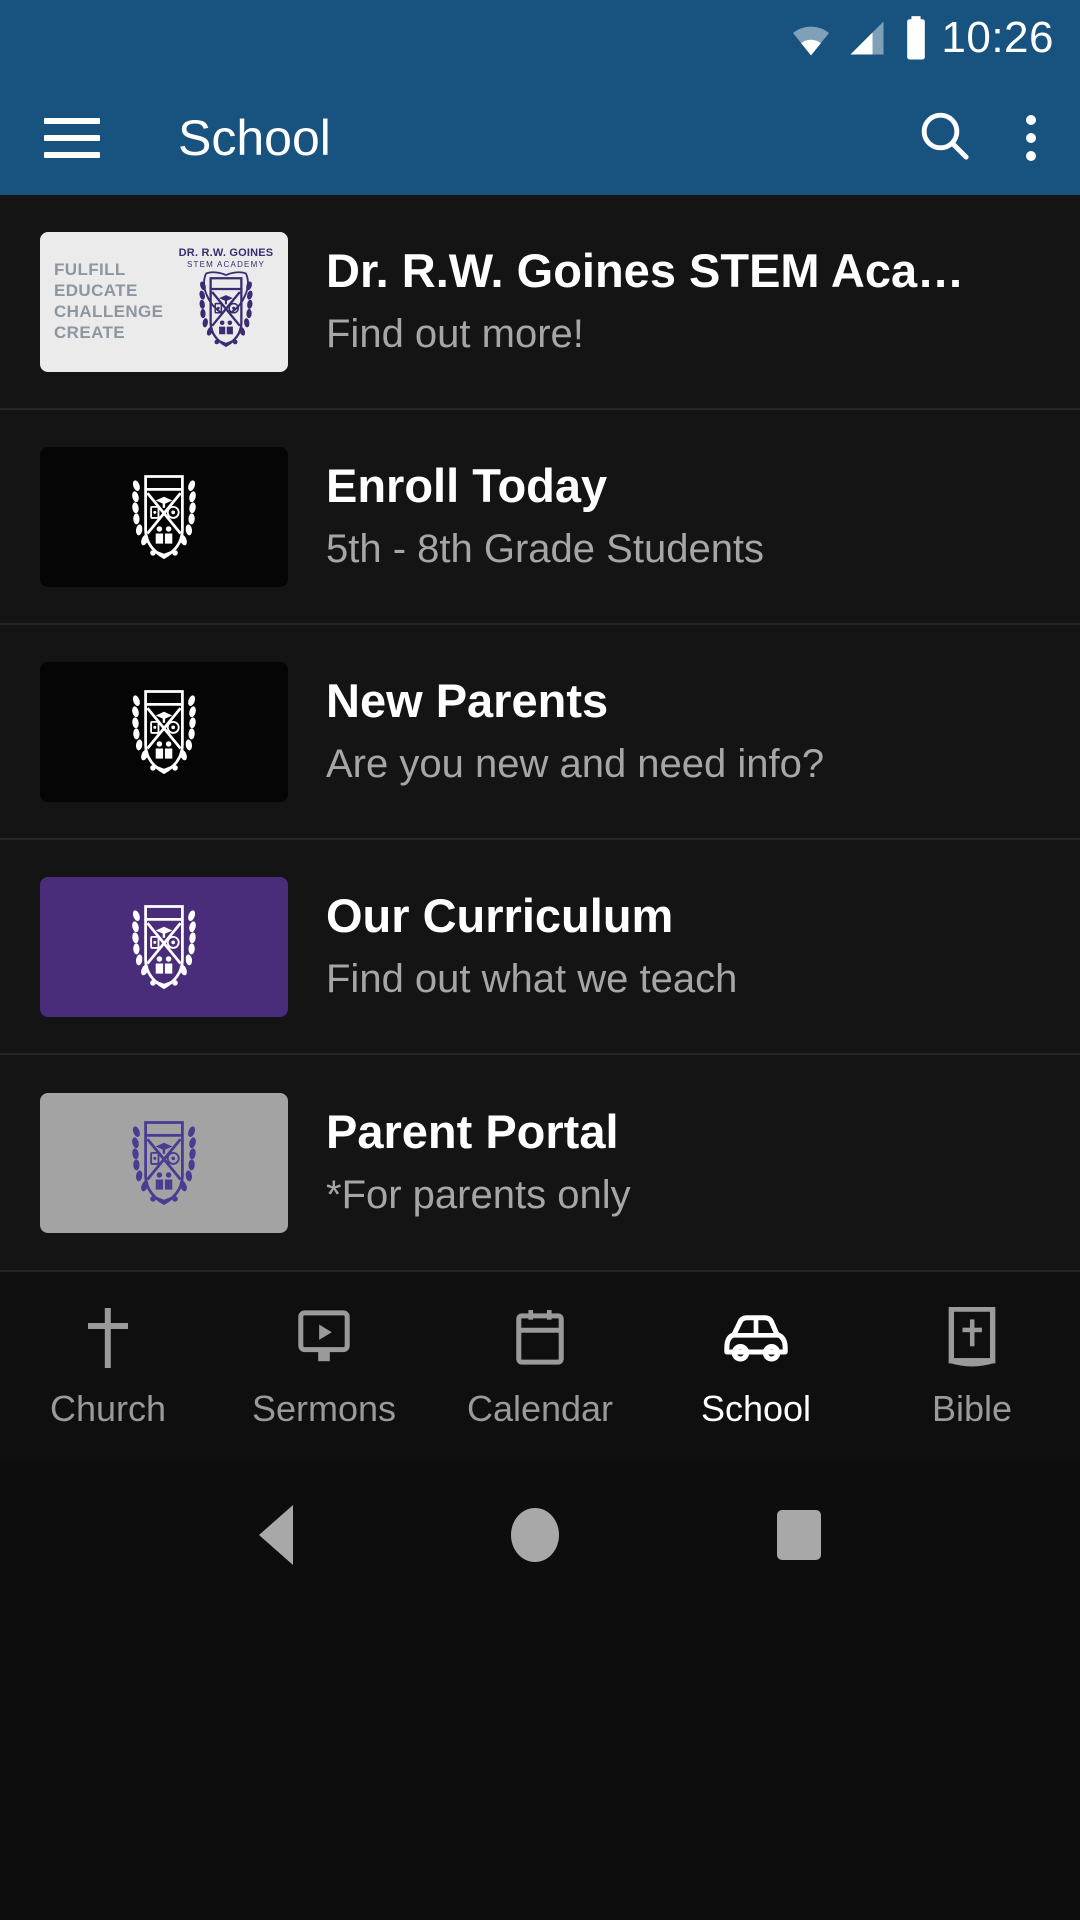 This screenshot has height=1920, width=1080. I want to click on list-item: Enroll Today 5th - 8th Grade Students, so click(540, 517).